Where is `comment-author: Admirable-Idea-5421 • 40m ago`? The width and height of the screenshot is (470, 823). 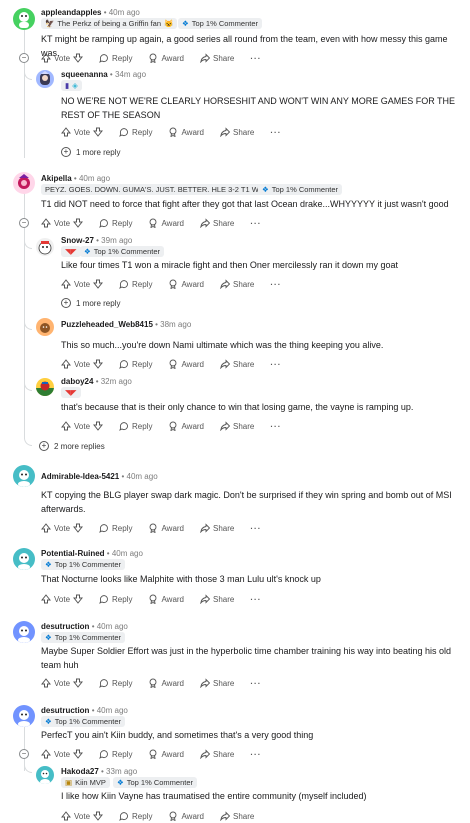
comment-author: Admirable-Idea-5421 • 40m ago is located at coordinates (99, 476).